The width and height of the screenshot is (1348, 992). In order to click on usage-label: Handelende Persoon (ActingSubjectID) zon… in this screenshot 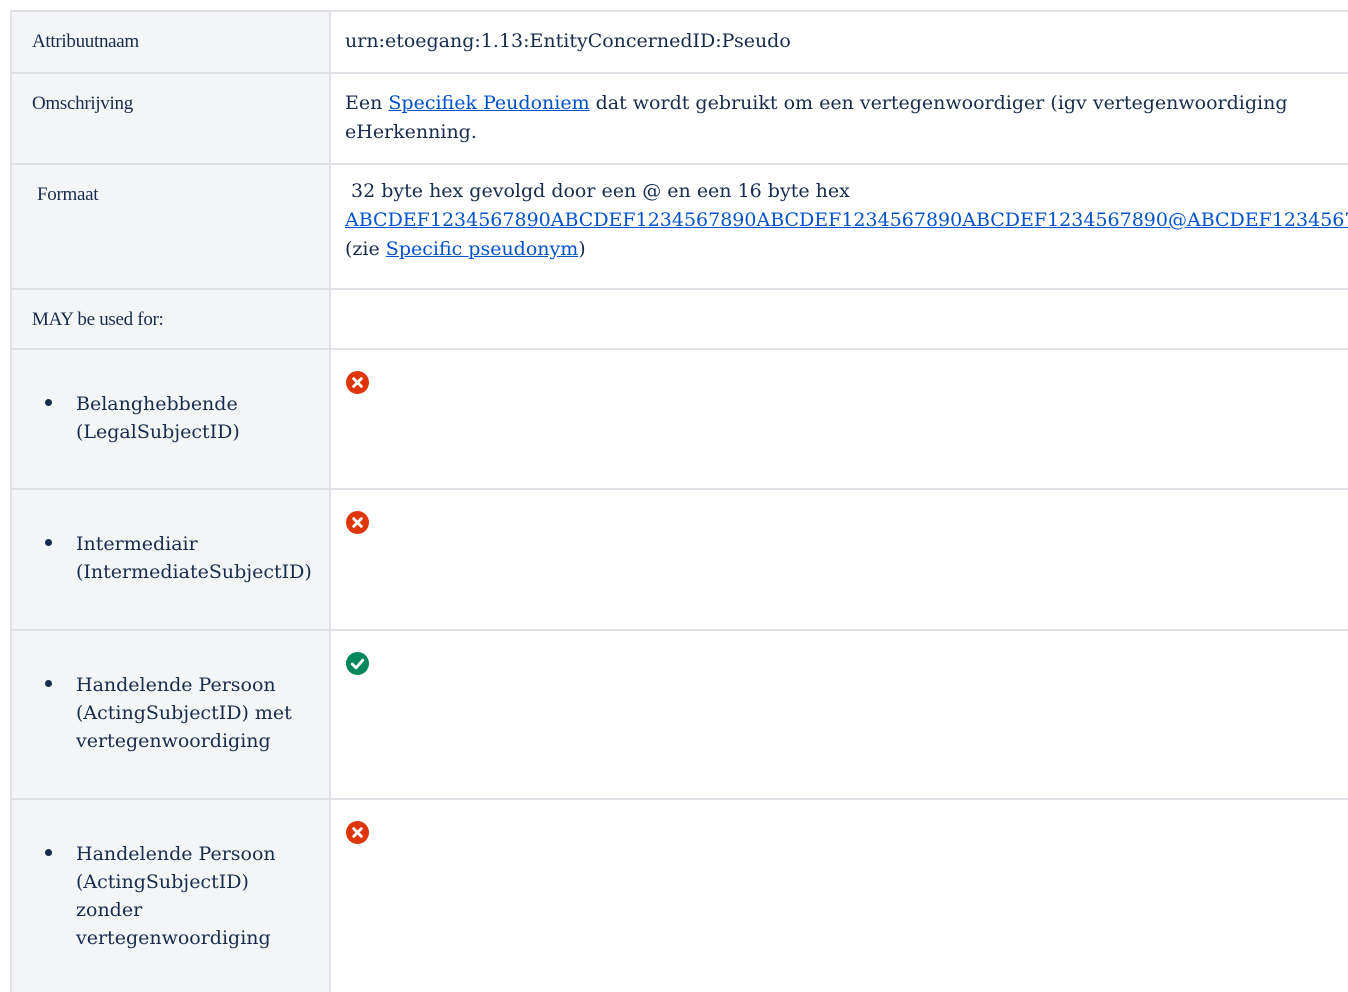, I will do `click(176, 896)`.